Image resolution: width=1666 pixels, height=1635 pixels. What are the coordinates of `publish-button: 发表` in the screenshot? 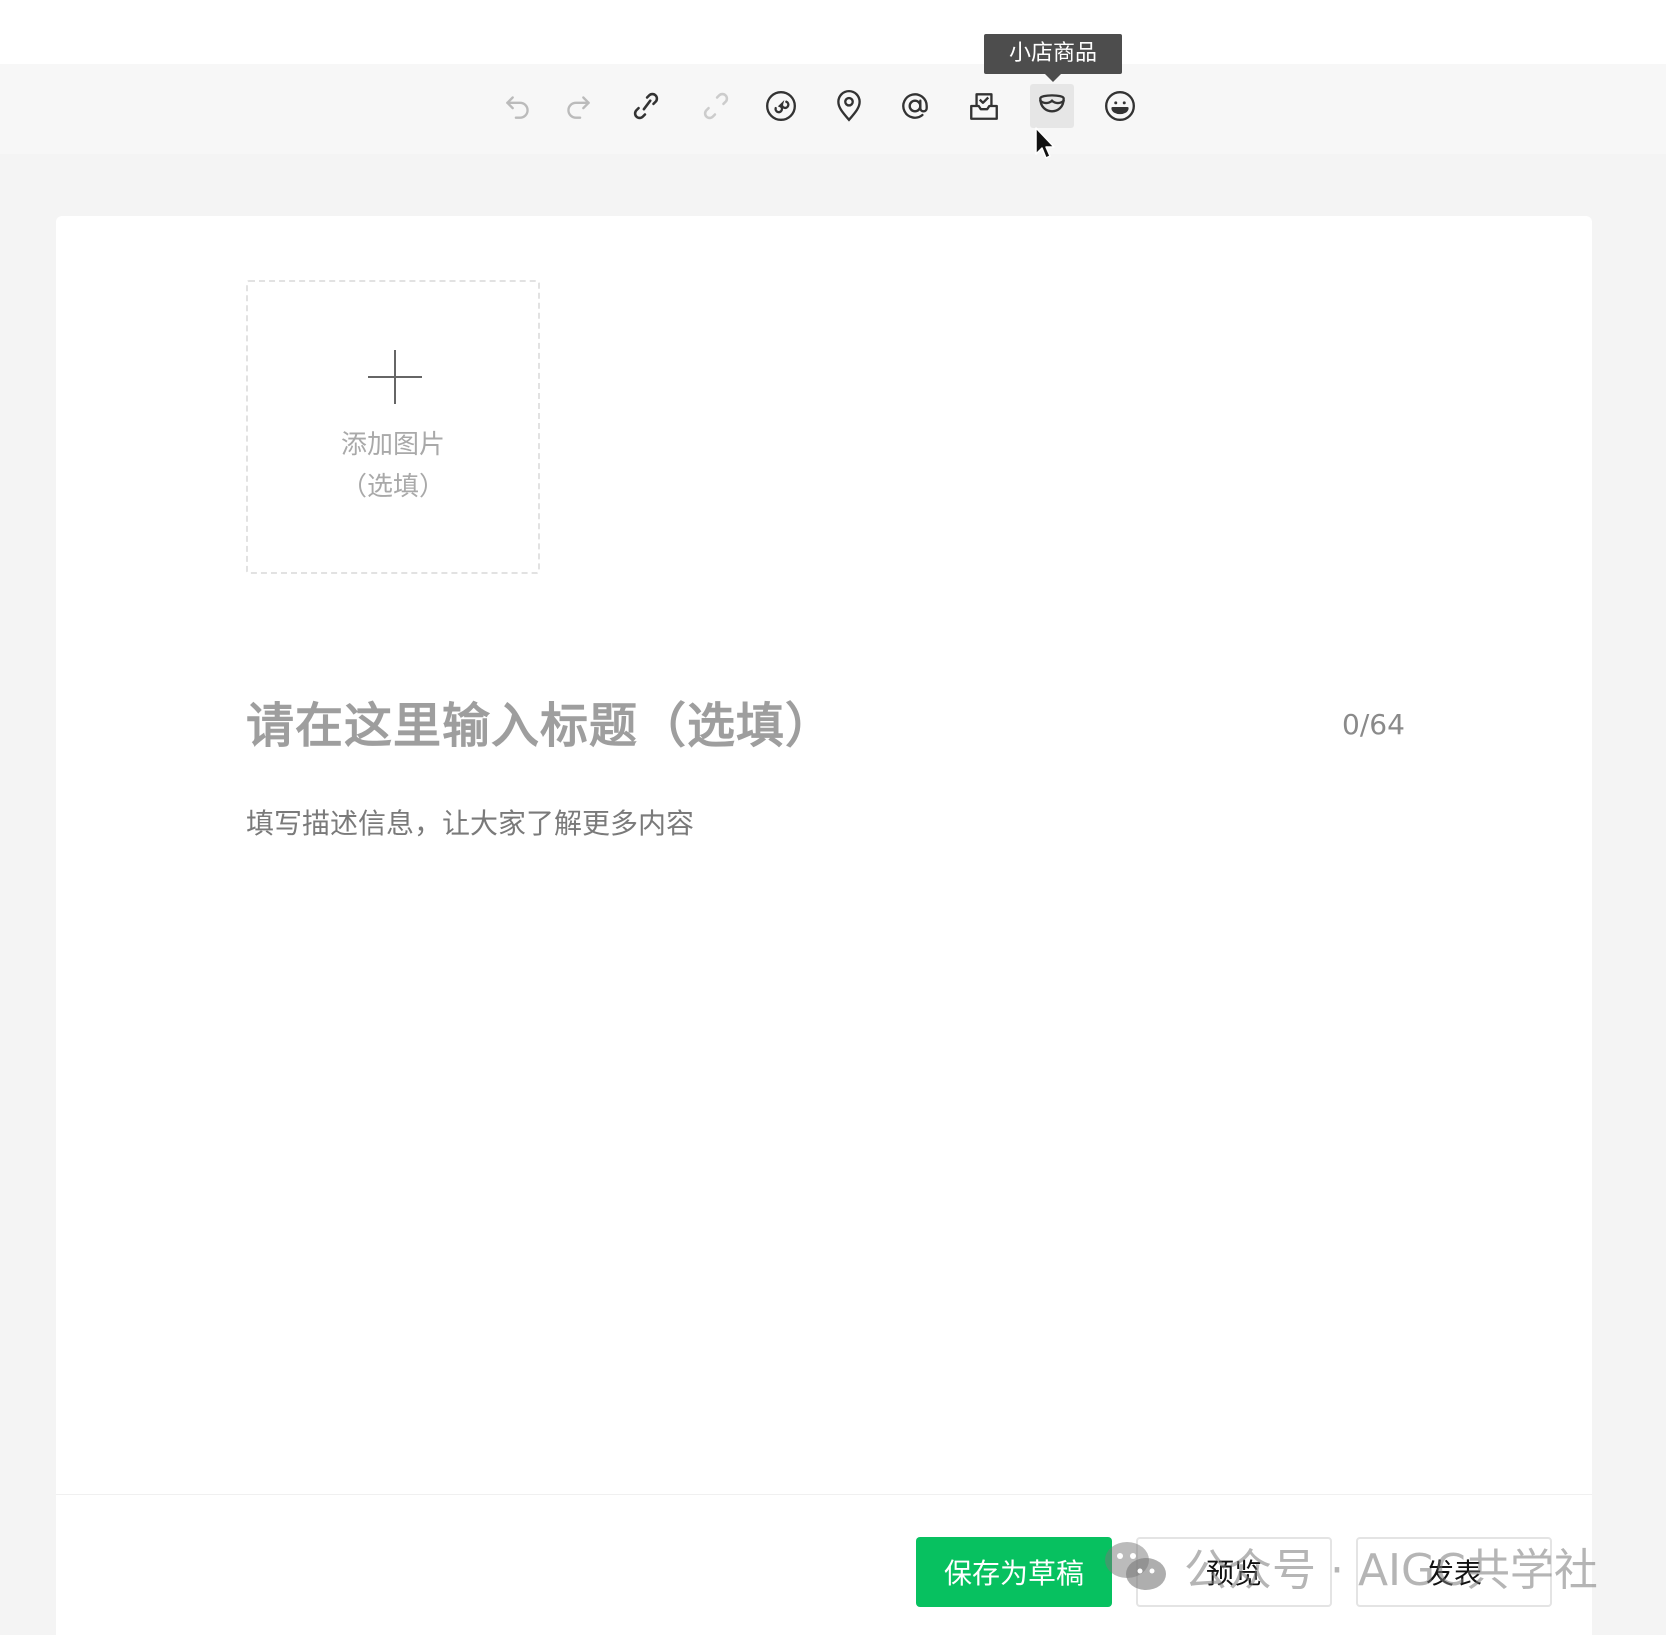 It's located at (1454, 1572).